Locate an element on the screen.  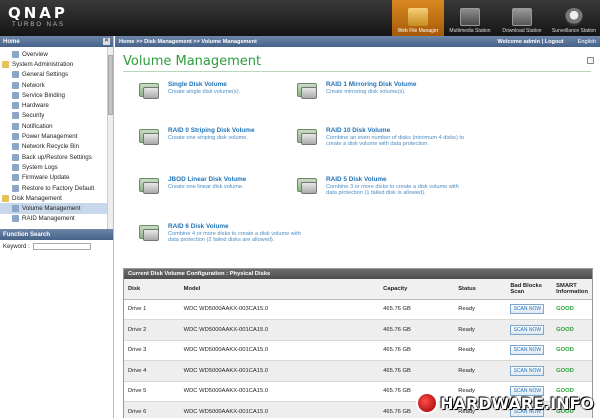
sidebar-item-raid-management: RAID Management is located at coordinates (56, 219).